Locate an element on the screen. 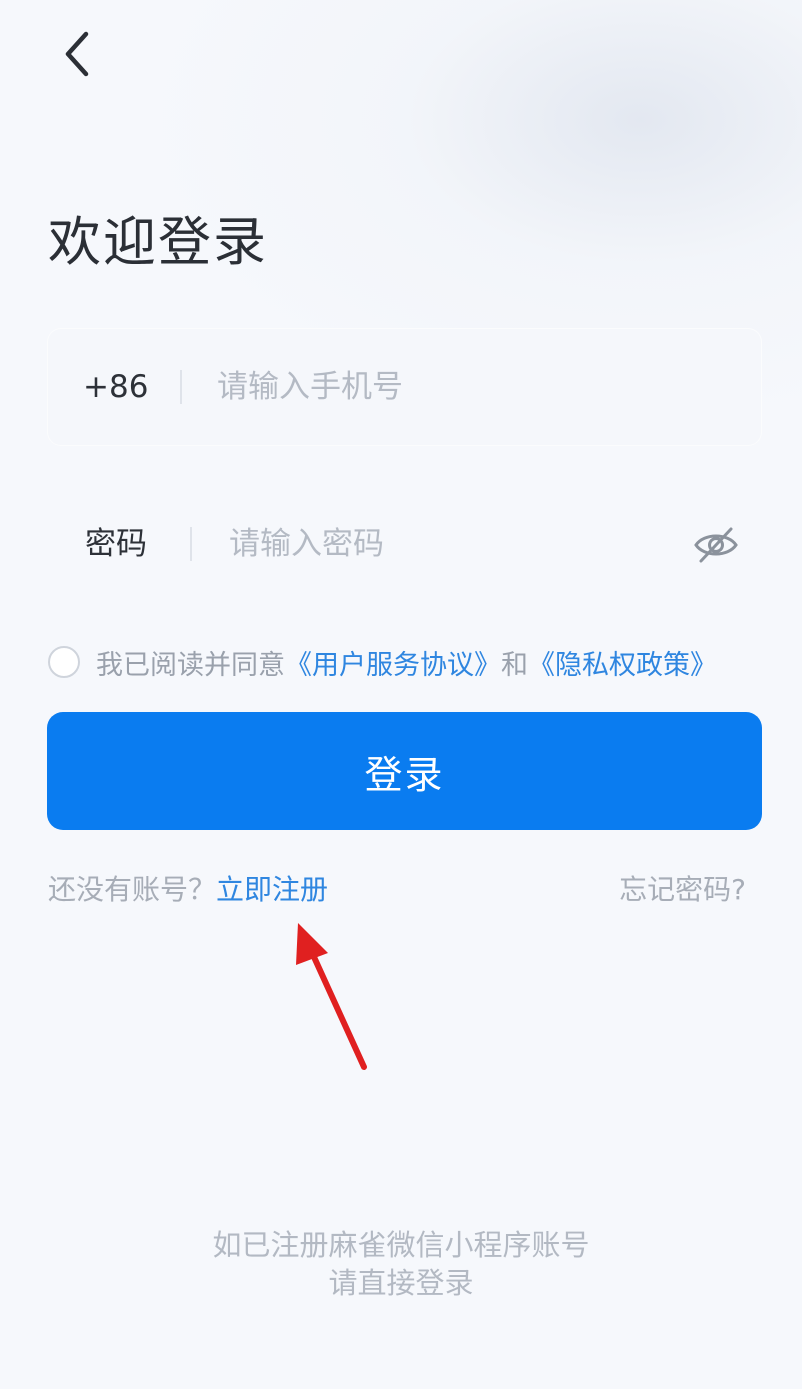 The height and width of the screenshot is (1389, 802). no-account-text: 还没有账号？立即注册 is located at coordinates (188, 888).